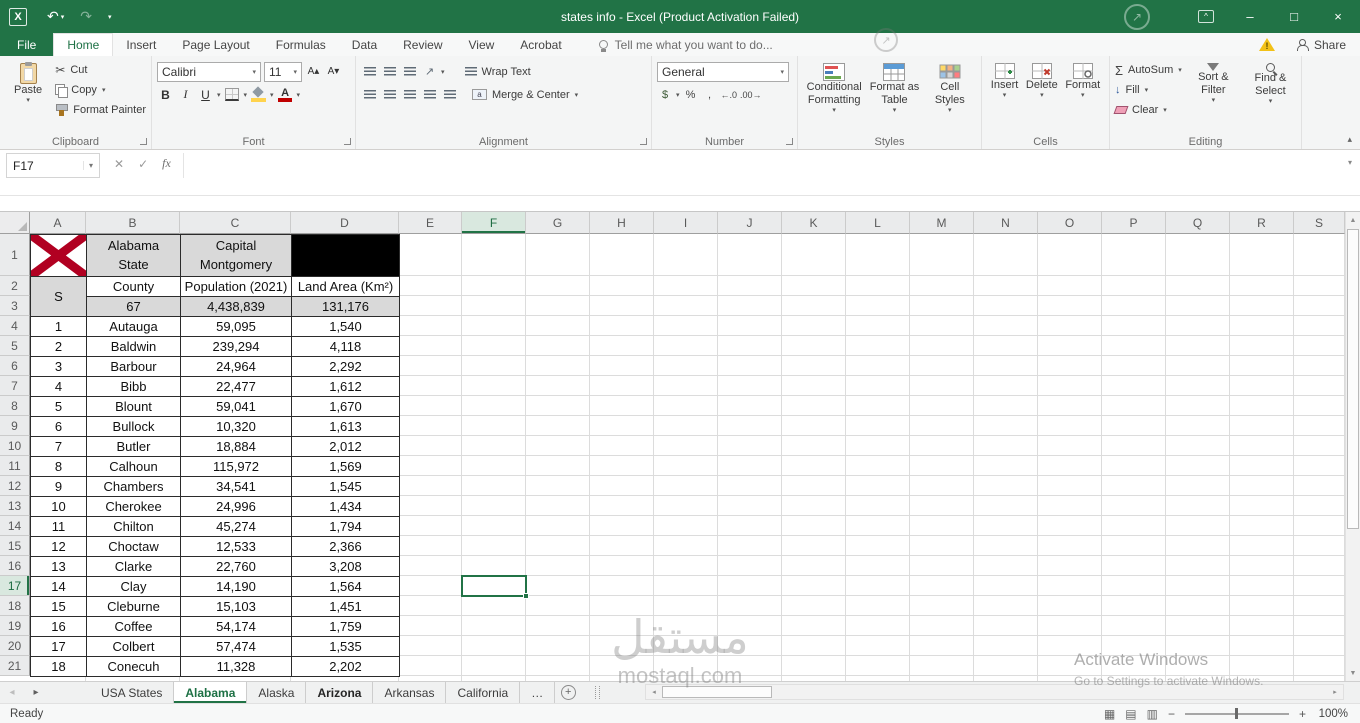 Image resolution: width=1360 pixels, height=723 pixels. I want to click on undo-button: ↶ ▾, so click(55, 16).